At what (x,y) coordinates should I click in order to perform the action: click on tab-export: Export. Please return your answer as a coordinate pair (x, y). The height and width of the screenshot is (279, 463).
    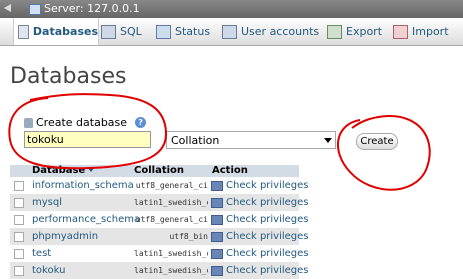
    Looking at the image, I should click on (354, 31).